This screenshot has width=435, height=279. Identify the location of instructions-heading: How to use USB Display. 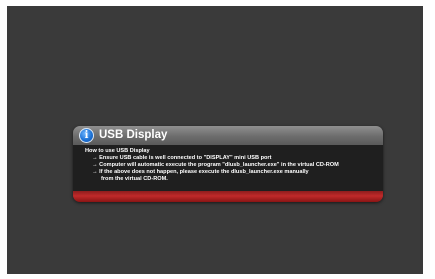
(117, 151).